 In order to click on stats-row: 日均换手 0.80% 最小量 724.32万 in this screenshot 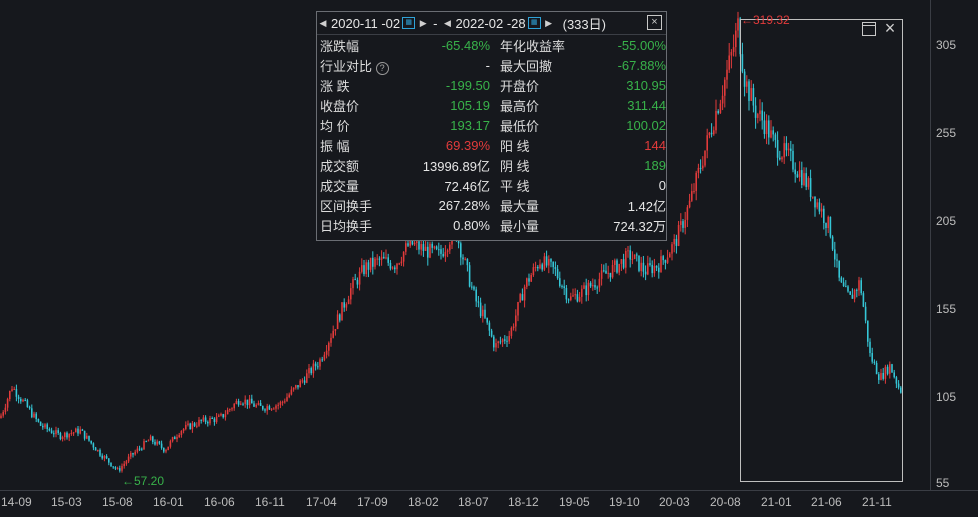, I will do `click(491, 225)`.